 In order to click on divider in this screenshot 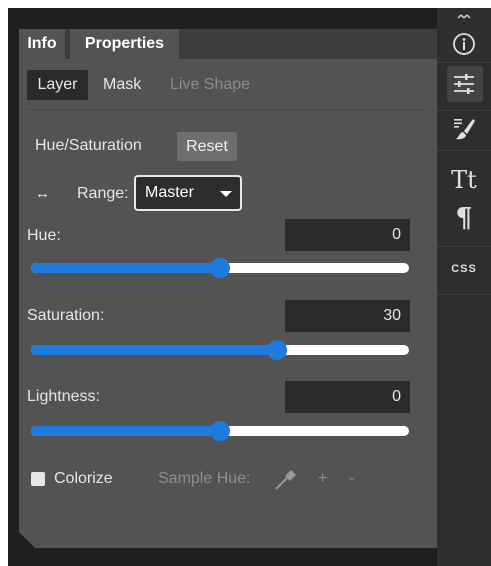, I will do `click(227, 109)`.